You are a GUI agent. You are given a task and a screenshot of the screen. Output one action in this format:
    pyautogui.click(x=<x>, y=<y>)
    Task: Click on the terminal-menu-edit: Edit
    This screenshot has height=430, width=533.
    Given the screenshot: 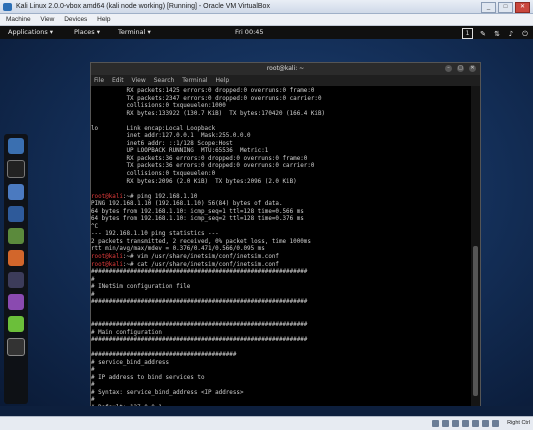 What is the action you would take?
    pyautogui.click(x=118, y=80)
    